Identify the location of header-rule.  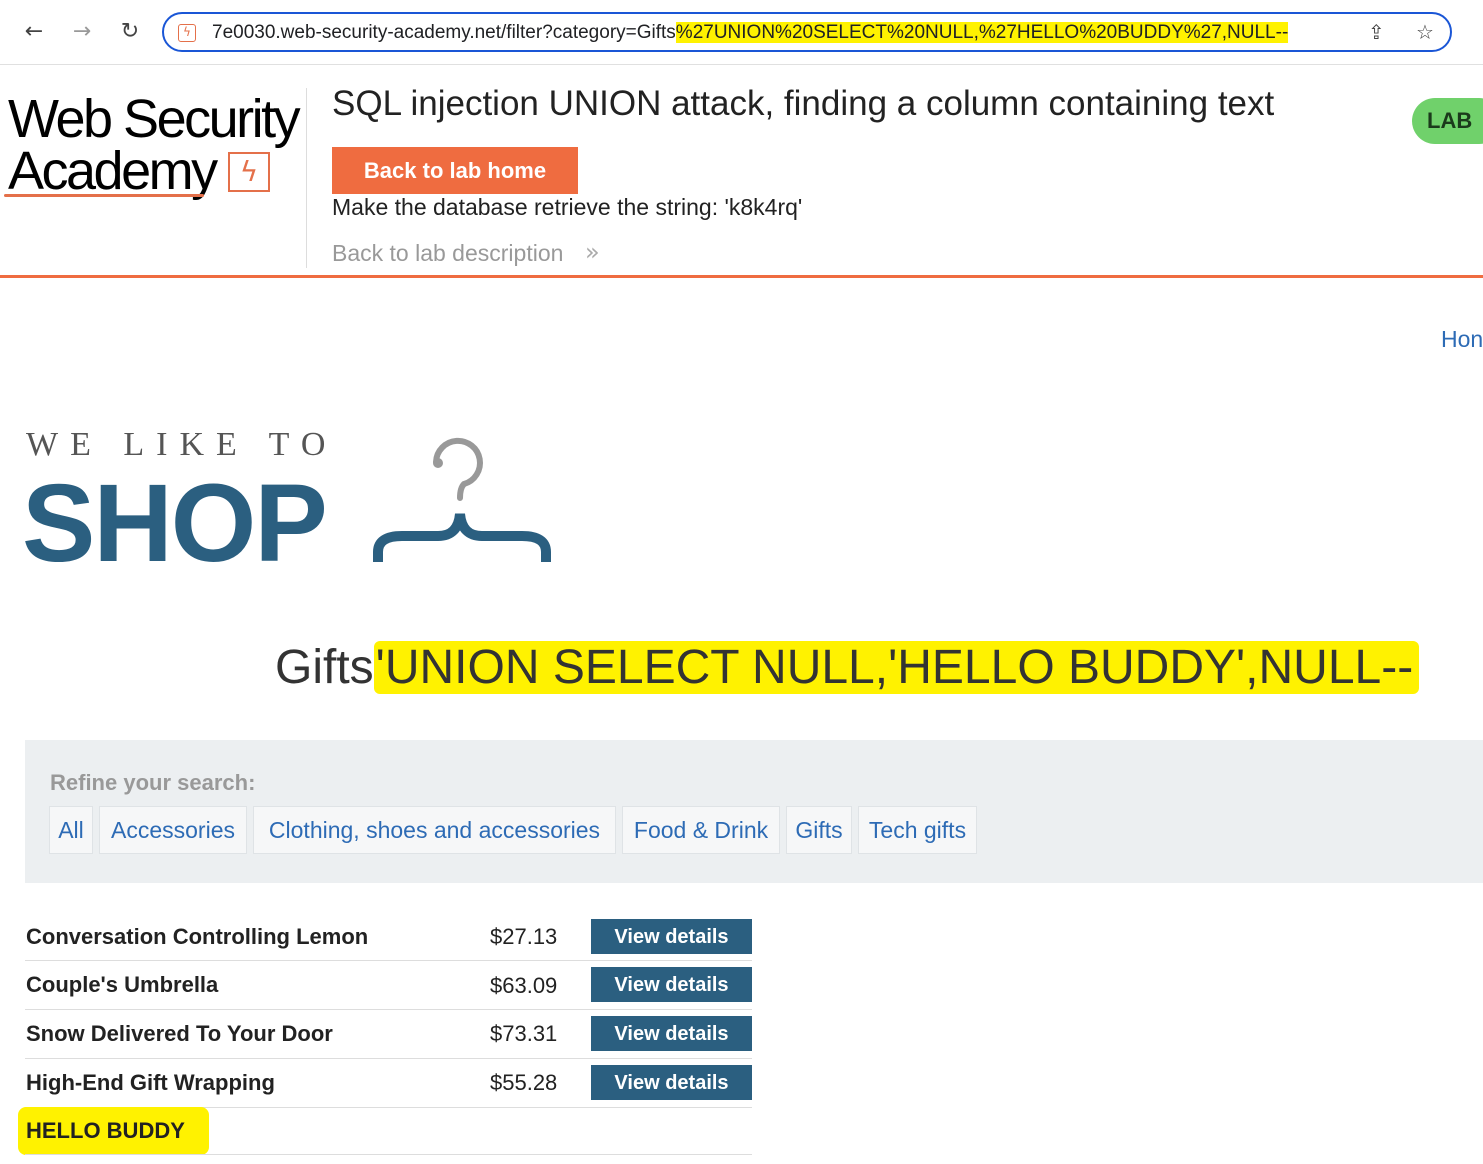
(741, 276).